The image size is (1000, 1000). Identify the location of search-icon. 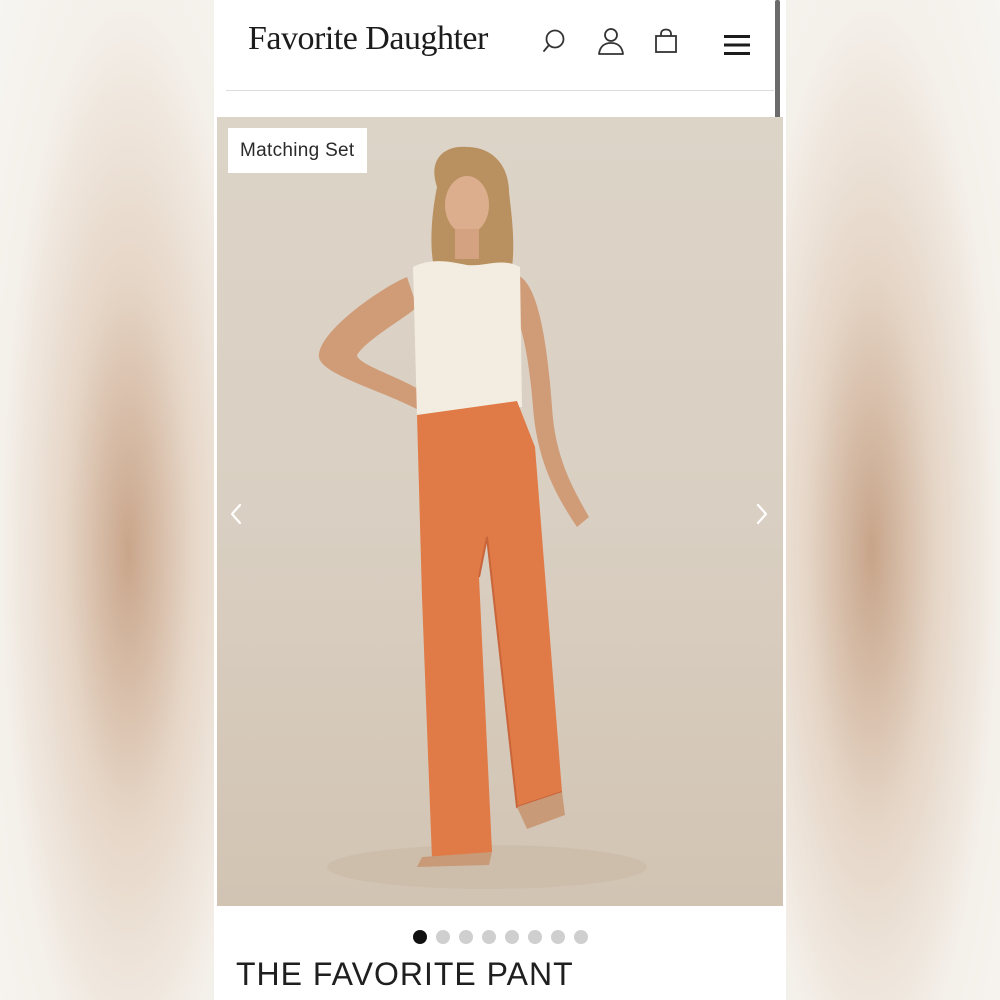
(554, 40).